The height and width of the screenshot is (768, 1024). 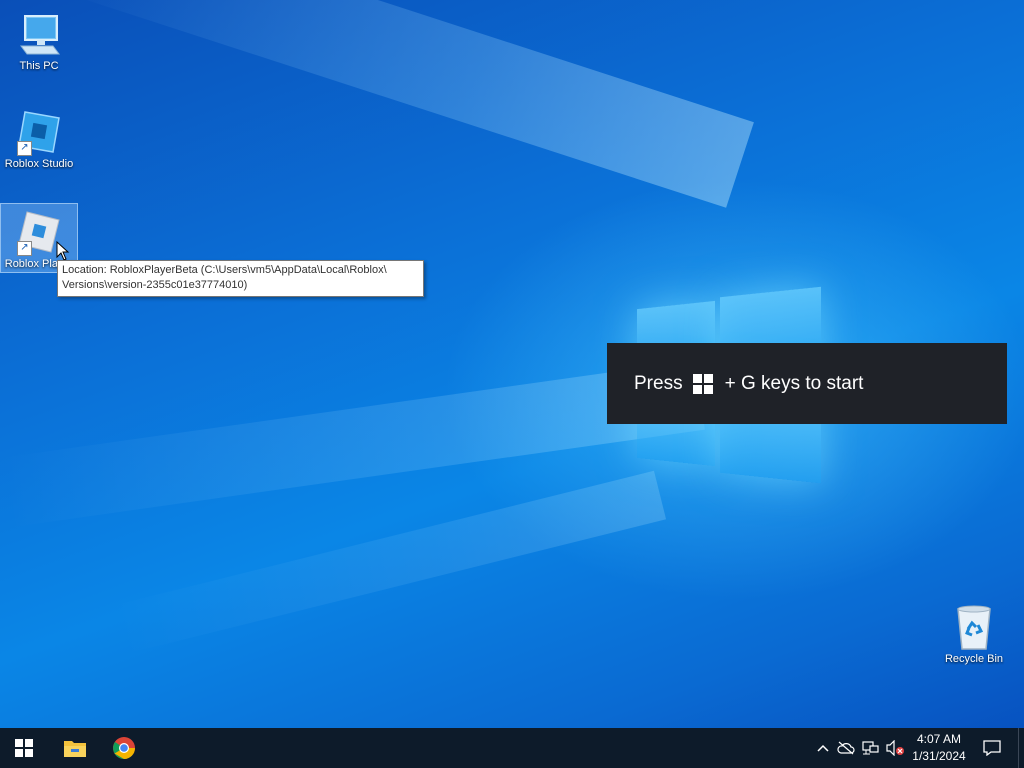 What do you see at coordinates (702, 383) in the screenshot?
I see `windows-key-icon` at bounding box center [702, 383].